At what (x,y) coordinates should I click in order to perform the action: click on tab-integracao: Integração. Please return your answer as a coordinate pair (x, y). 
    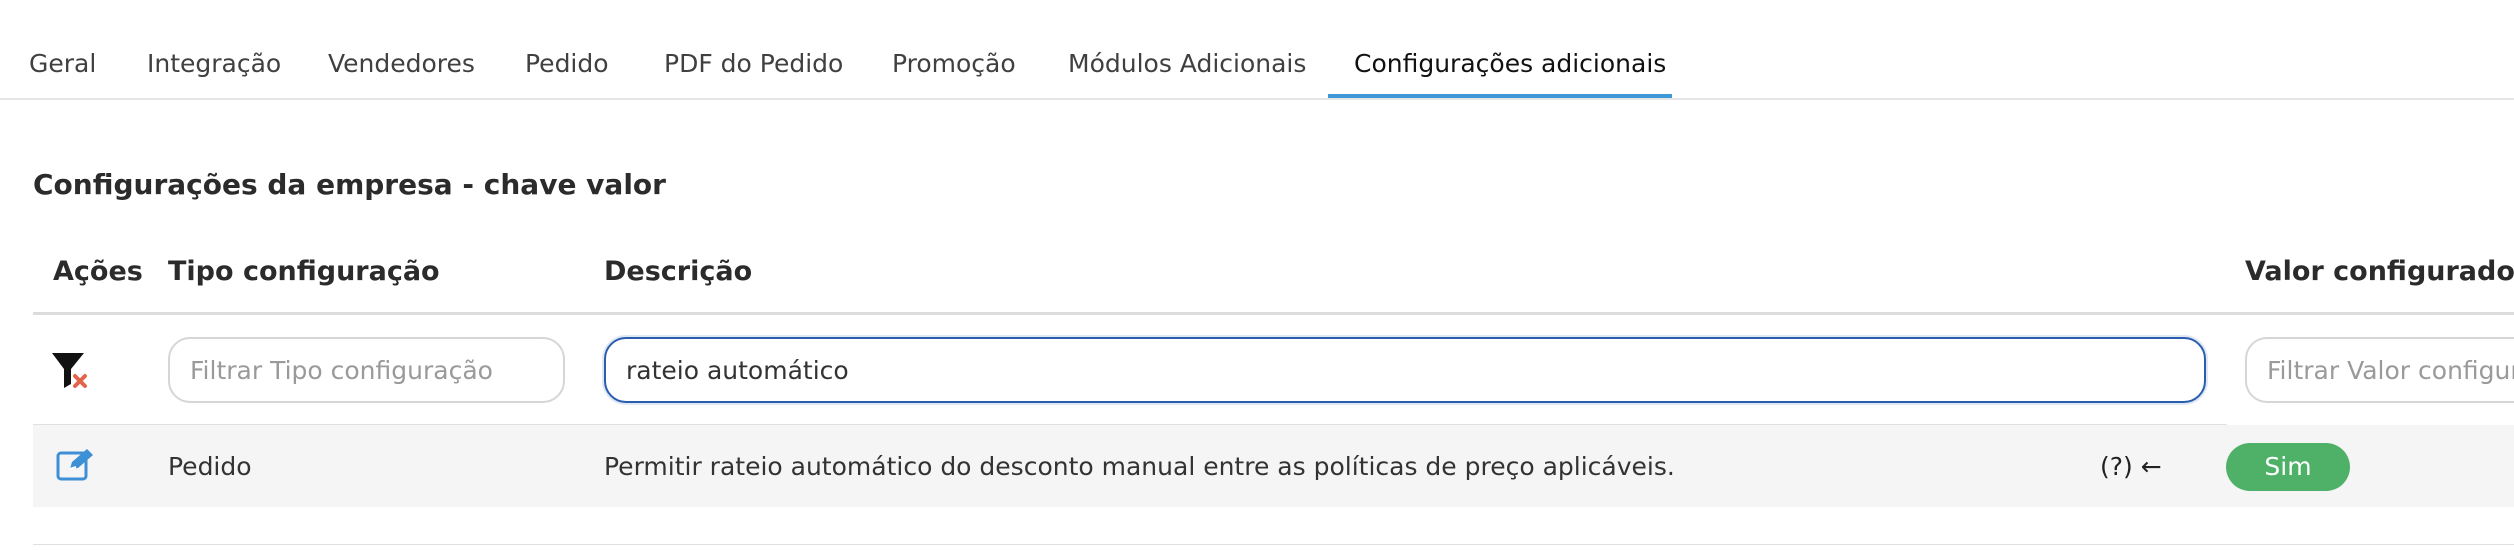
    Looking at the image, I should click on (214, 50).